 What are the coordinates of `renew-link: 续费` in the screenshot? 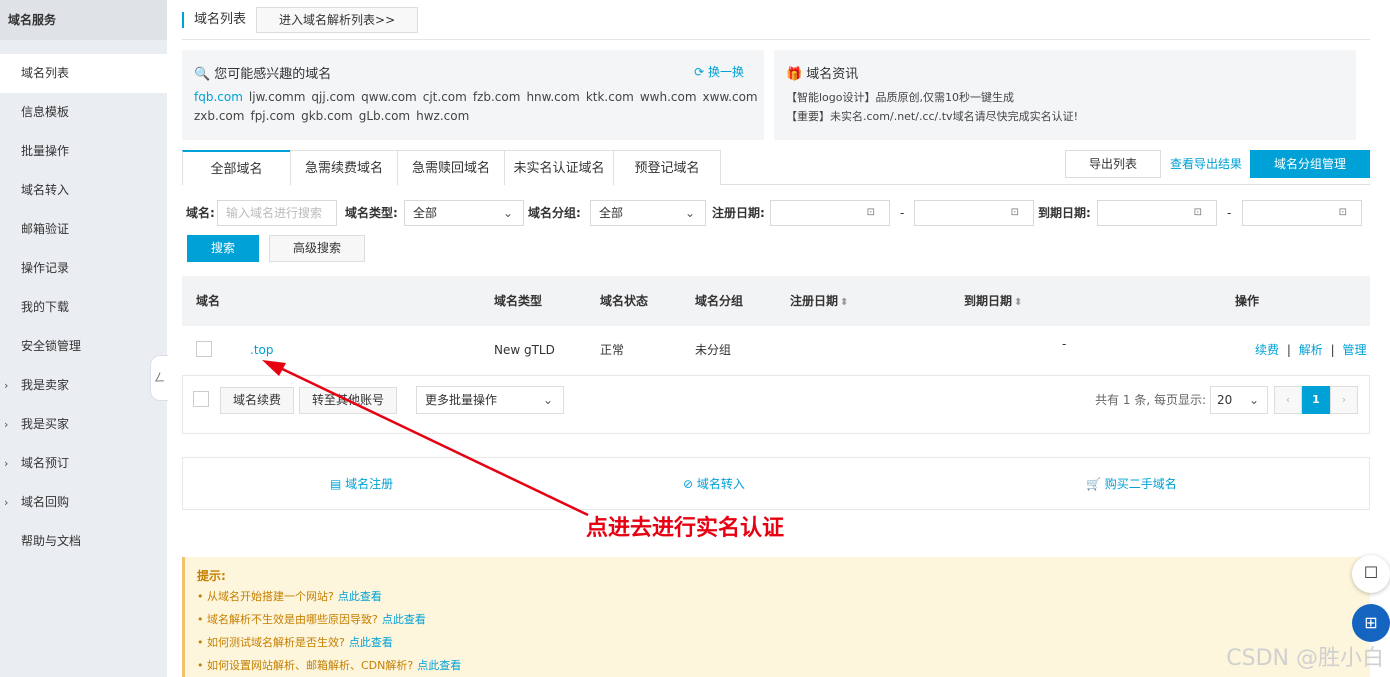 It's located at (1267, 350).